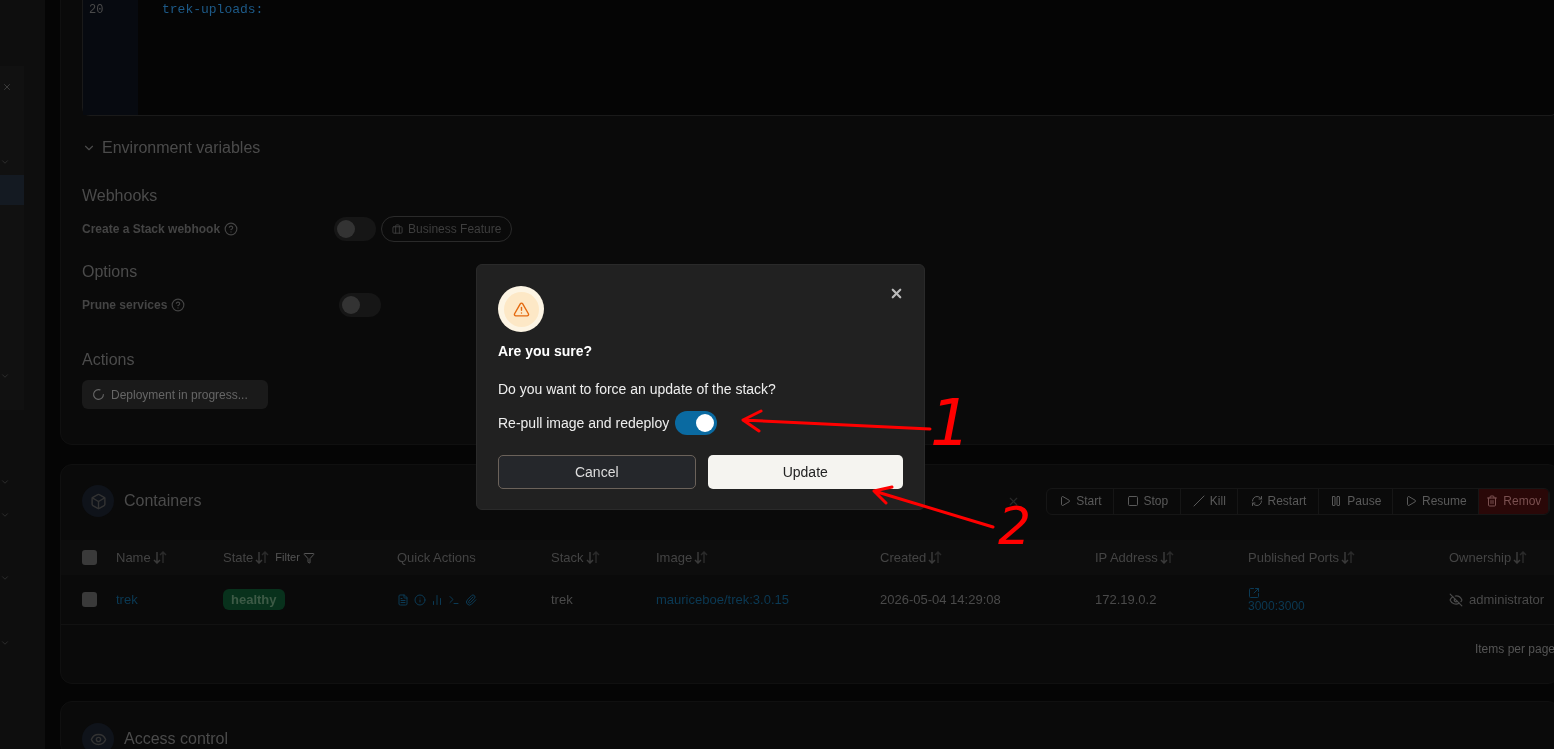 This screenshot has height=749, width=1554. I want to click on close-icon, so click(7, 87).